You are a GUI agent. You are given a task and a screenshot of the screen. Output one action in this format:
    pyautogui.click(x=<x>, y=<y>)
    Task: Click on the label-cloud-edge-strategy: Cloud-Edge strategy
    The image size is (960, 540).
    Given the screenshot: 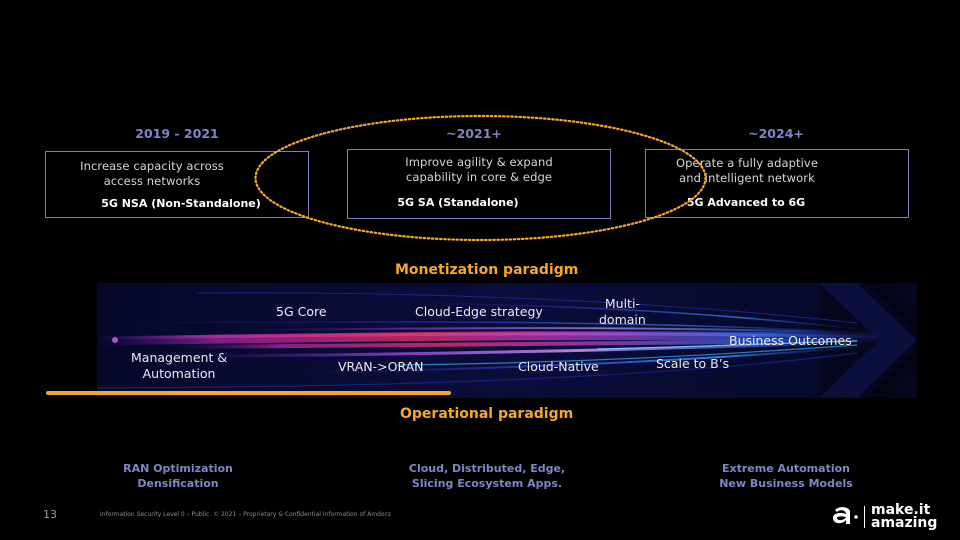 What is the action you would take?
    pyautogui.click(x=479, y=311)
    